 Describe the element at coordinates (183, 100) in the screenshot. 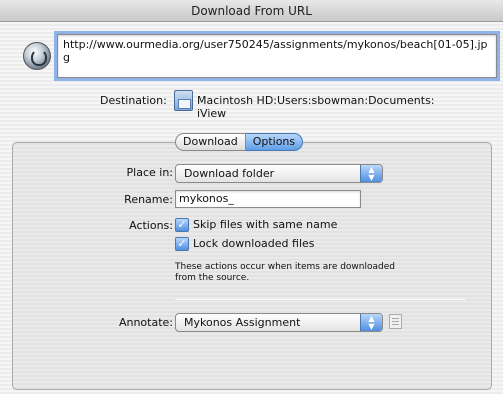

I see `folder-icon` at that location.